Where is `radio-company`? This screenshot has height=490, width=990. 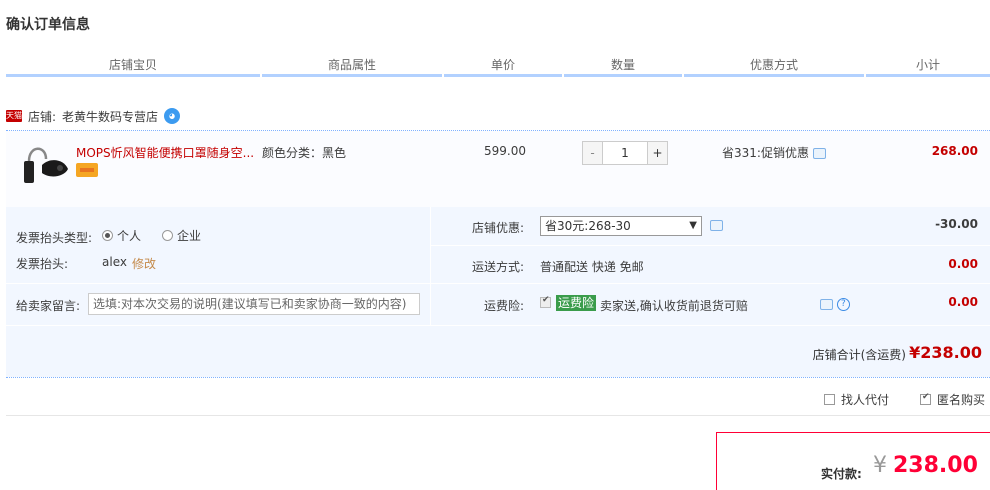
radio-company is located at coordinates (167, 235).